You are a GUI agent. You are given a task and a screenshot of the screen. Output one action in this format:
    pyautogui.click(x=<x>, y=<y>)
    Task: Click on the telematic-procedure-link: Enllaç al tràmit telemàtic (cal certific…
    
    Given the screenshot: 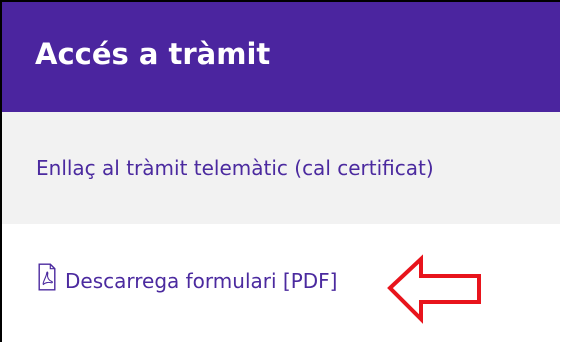 What is the action you would take?
    pyautogui.click(x=235, y=168)
    